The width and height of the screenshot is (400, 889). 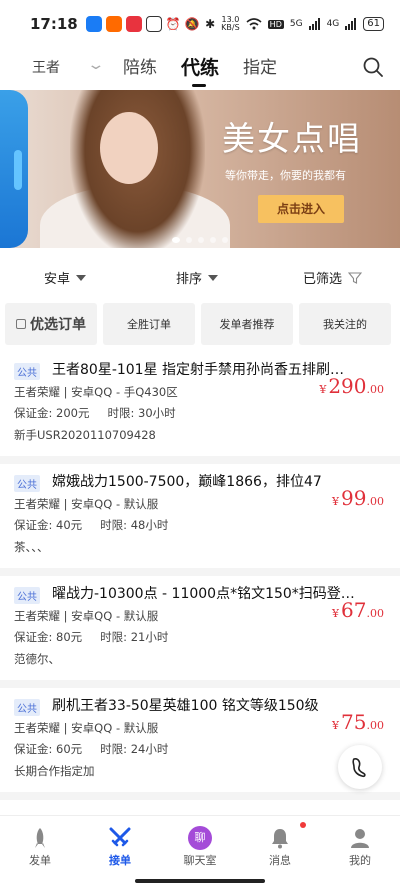 I want to click on nav-accept: 接单, so click(x=120, y=846).